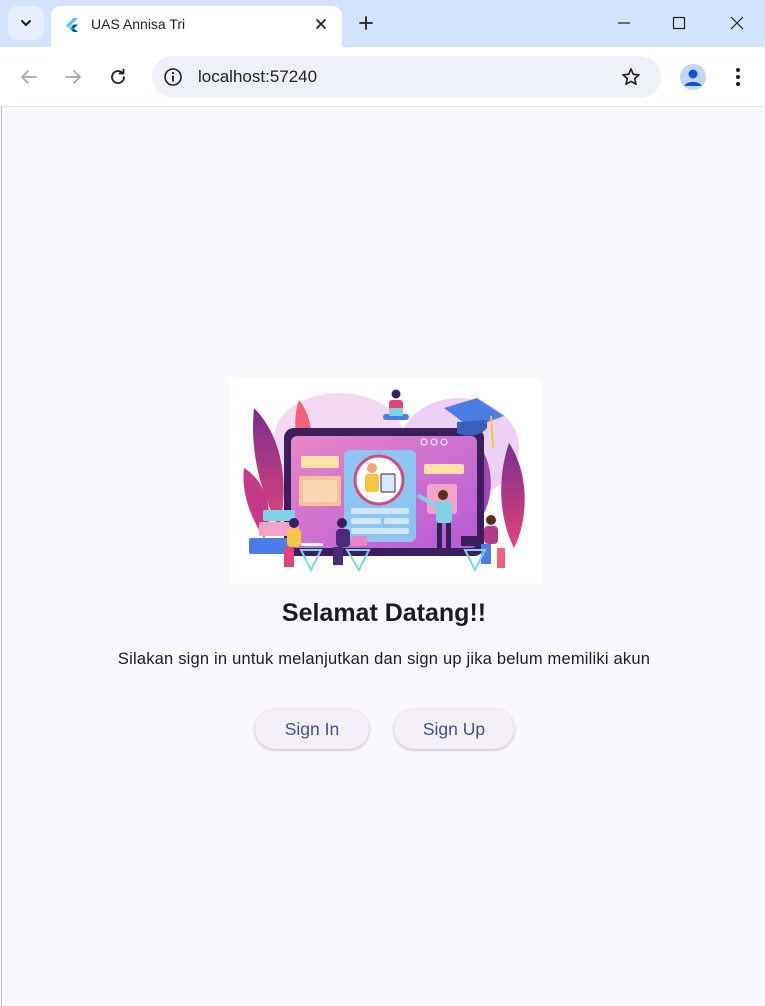  Describe the element at coordinates (258, 76) in the screenshot. I see `url-text: localhost:57240` at that location.